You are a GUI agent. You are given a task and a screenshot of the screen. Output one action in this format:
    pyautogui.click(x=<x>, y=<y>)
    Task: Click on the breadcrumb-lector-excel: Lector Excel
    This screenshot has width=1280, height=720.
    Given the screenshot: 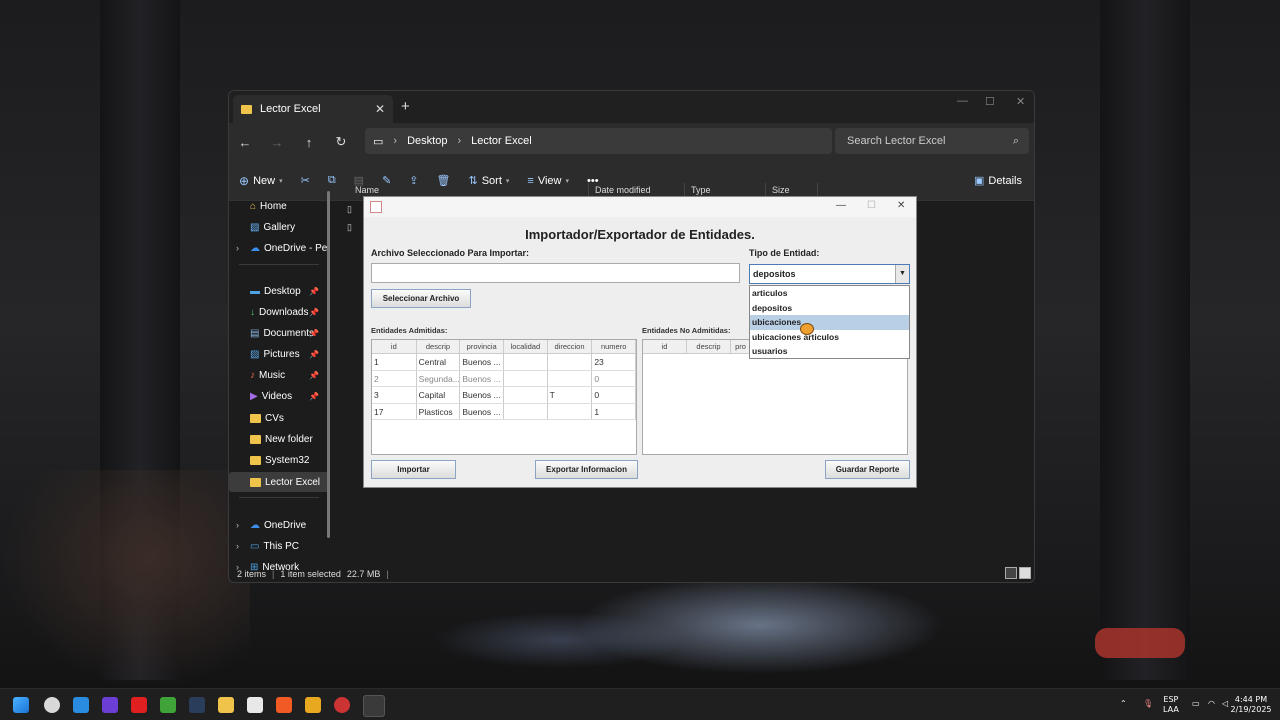 What is the action you would take?
    pyautogui.click(x=501, y=141)
    